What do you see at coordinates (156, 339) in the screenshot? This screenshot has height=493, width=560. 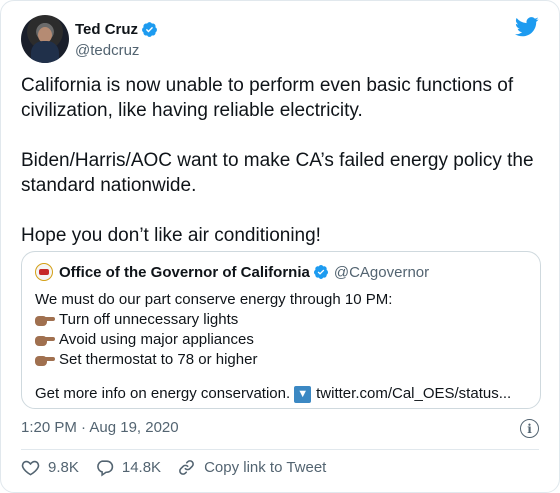 I see `bullet-text: Avoid using major appliances` at bounding box center [156, 339].